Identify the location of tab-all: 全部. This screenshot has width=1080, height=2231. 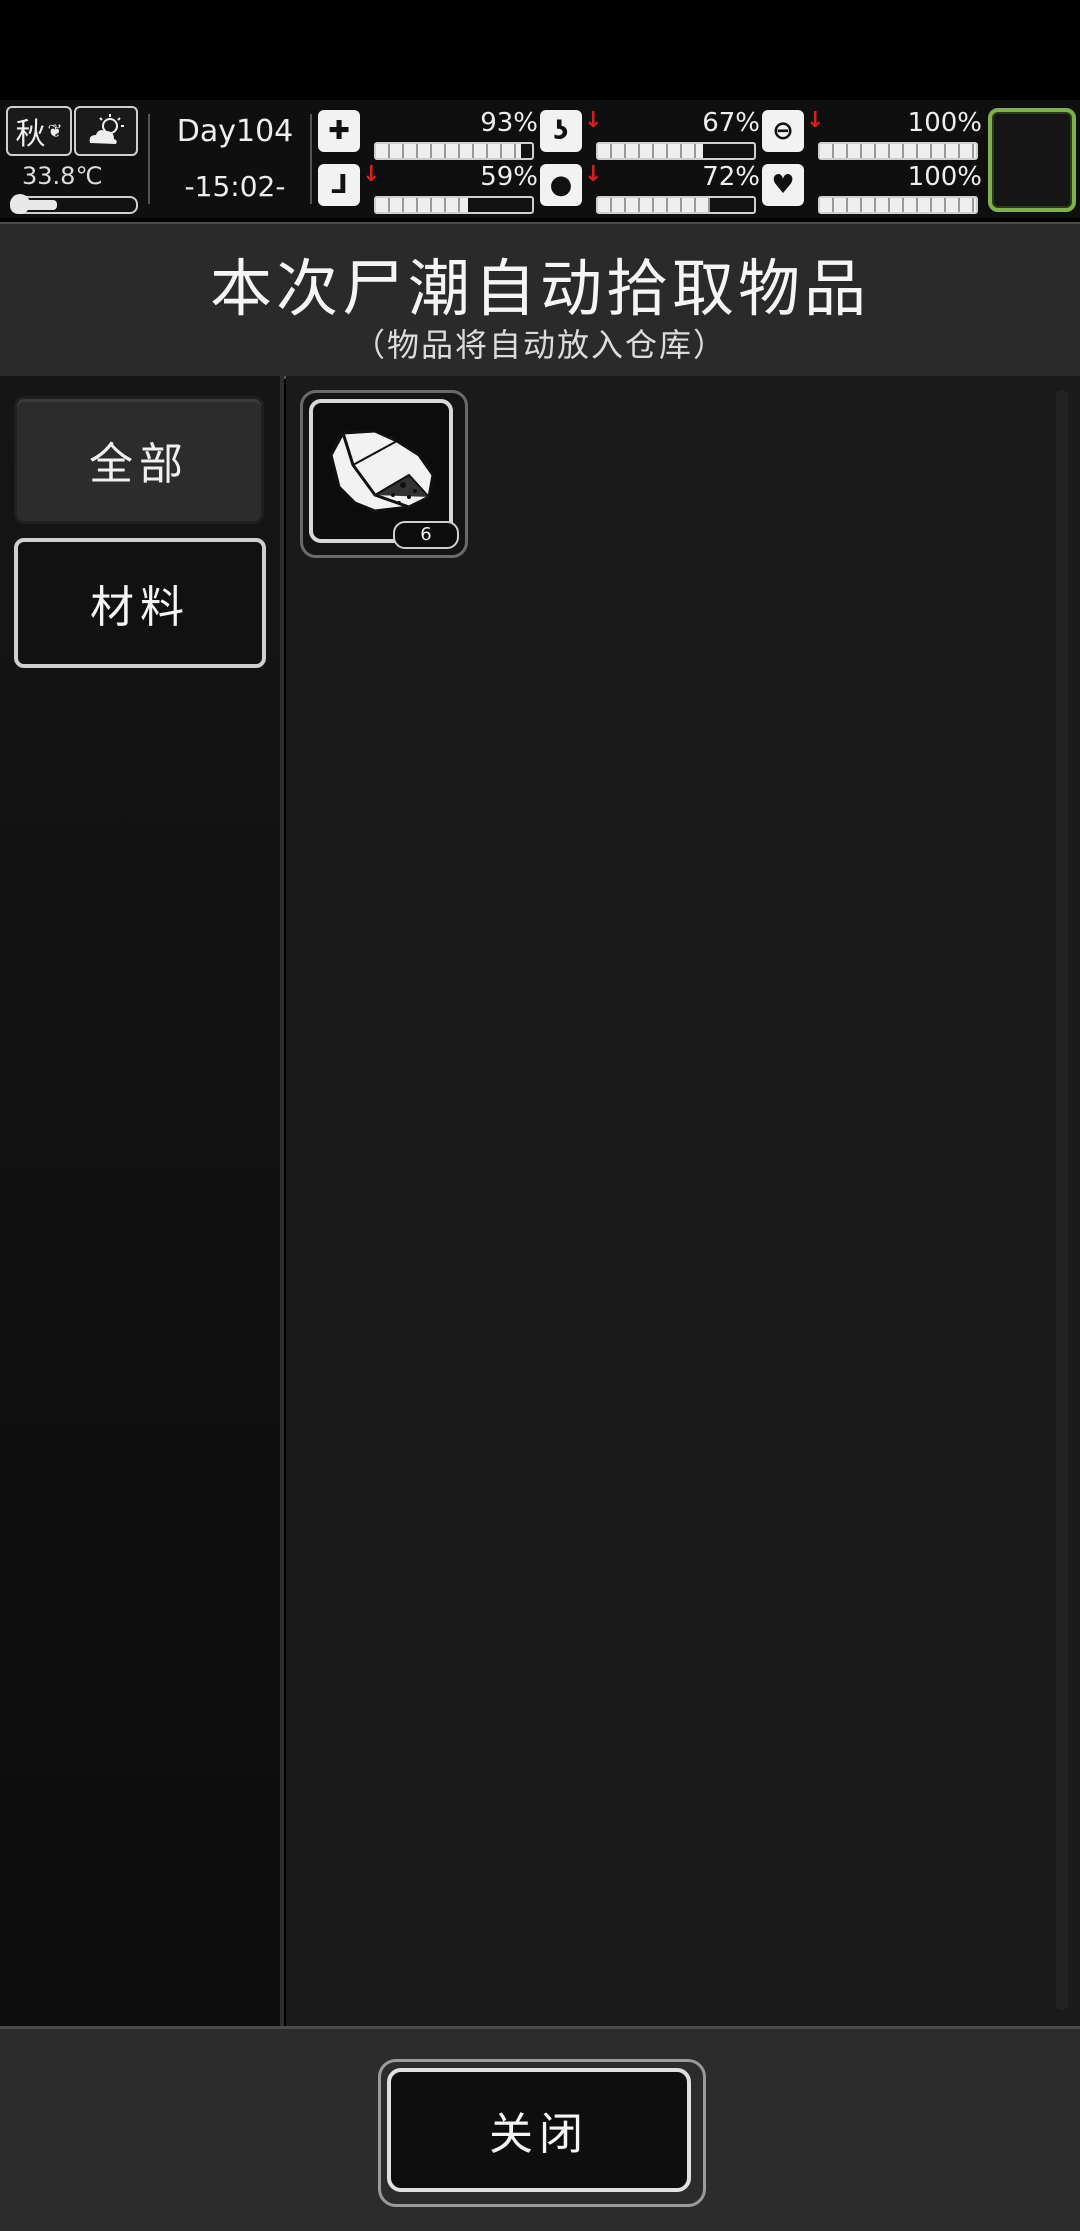
(139, 460).